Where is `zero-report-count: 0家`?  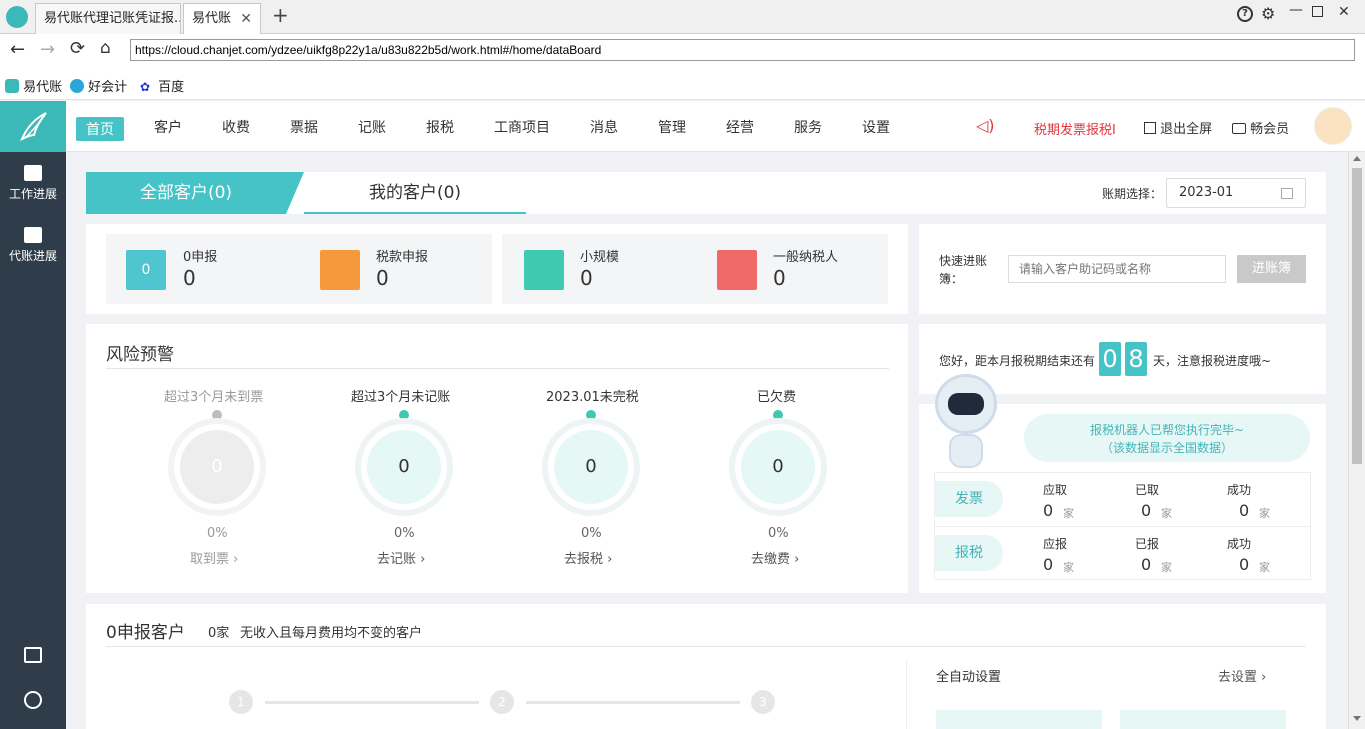
zero-report-count: 0家 is located at coordinates (219, 633).